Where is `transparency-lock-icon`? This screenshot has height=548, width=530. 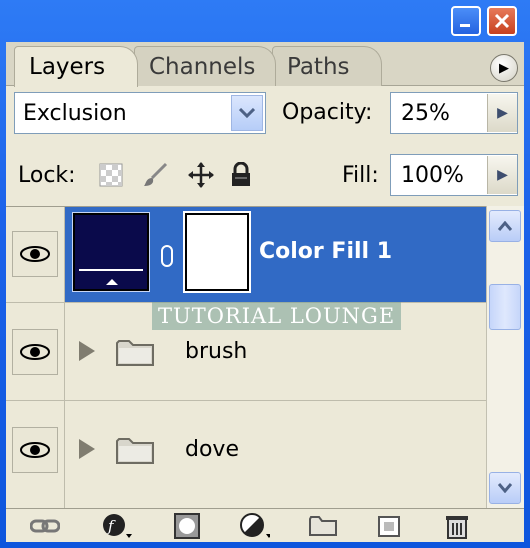 transparency-lock-icon is located at coordinates (111, 175).